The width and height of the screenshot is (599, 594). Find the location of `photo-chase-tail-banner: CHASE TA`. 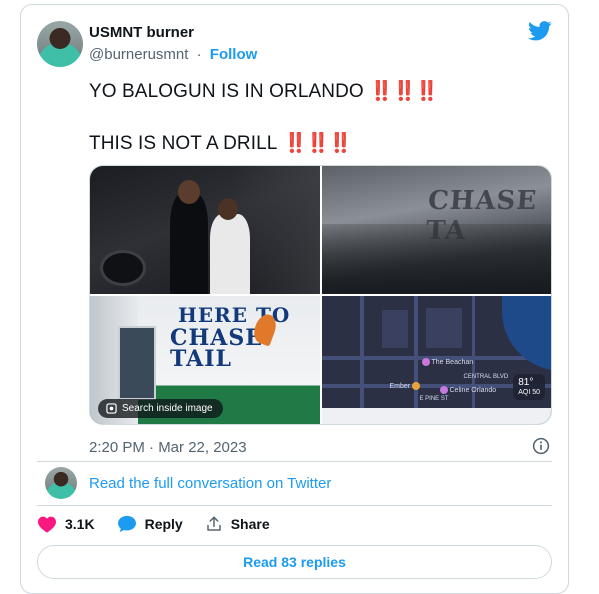

photo-chase-tail-banner: CHASE TA is located at coordinates (436, 230).